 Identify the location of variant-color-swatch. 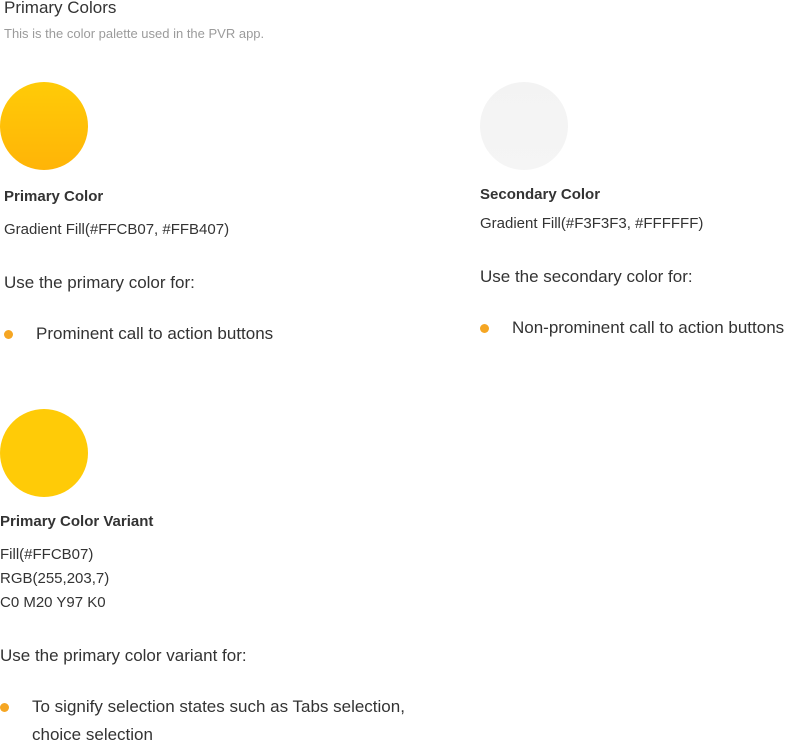
(44, 453).